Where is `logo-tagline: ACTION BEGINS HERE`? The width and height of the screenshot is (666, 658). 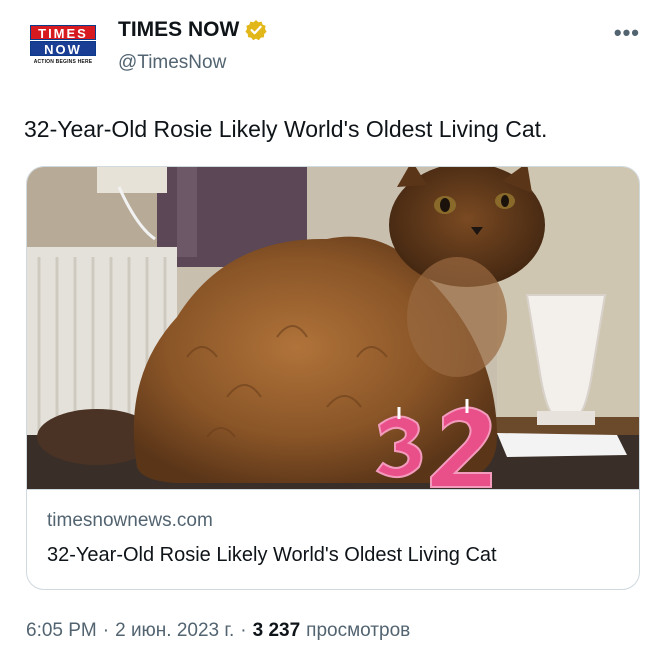 logo-tagline: ACTION BEGINS HERE is located at coordinates (63, 62).